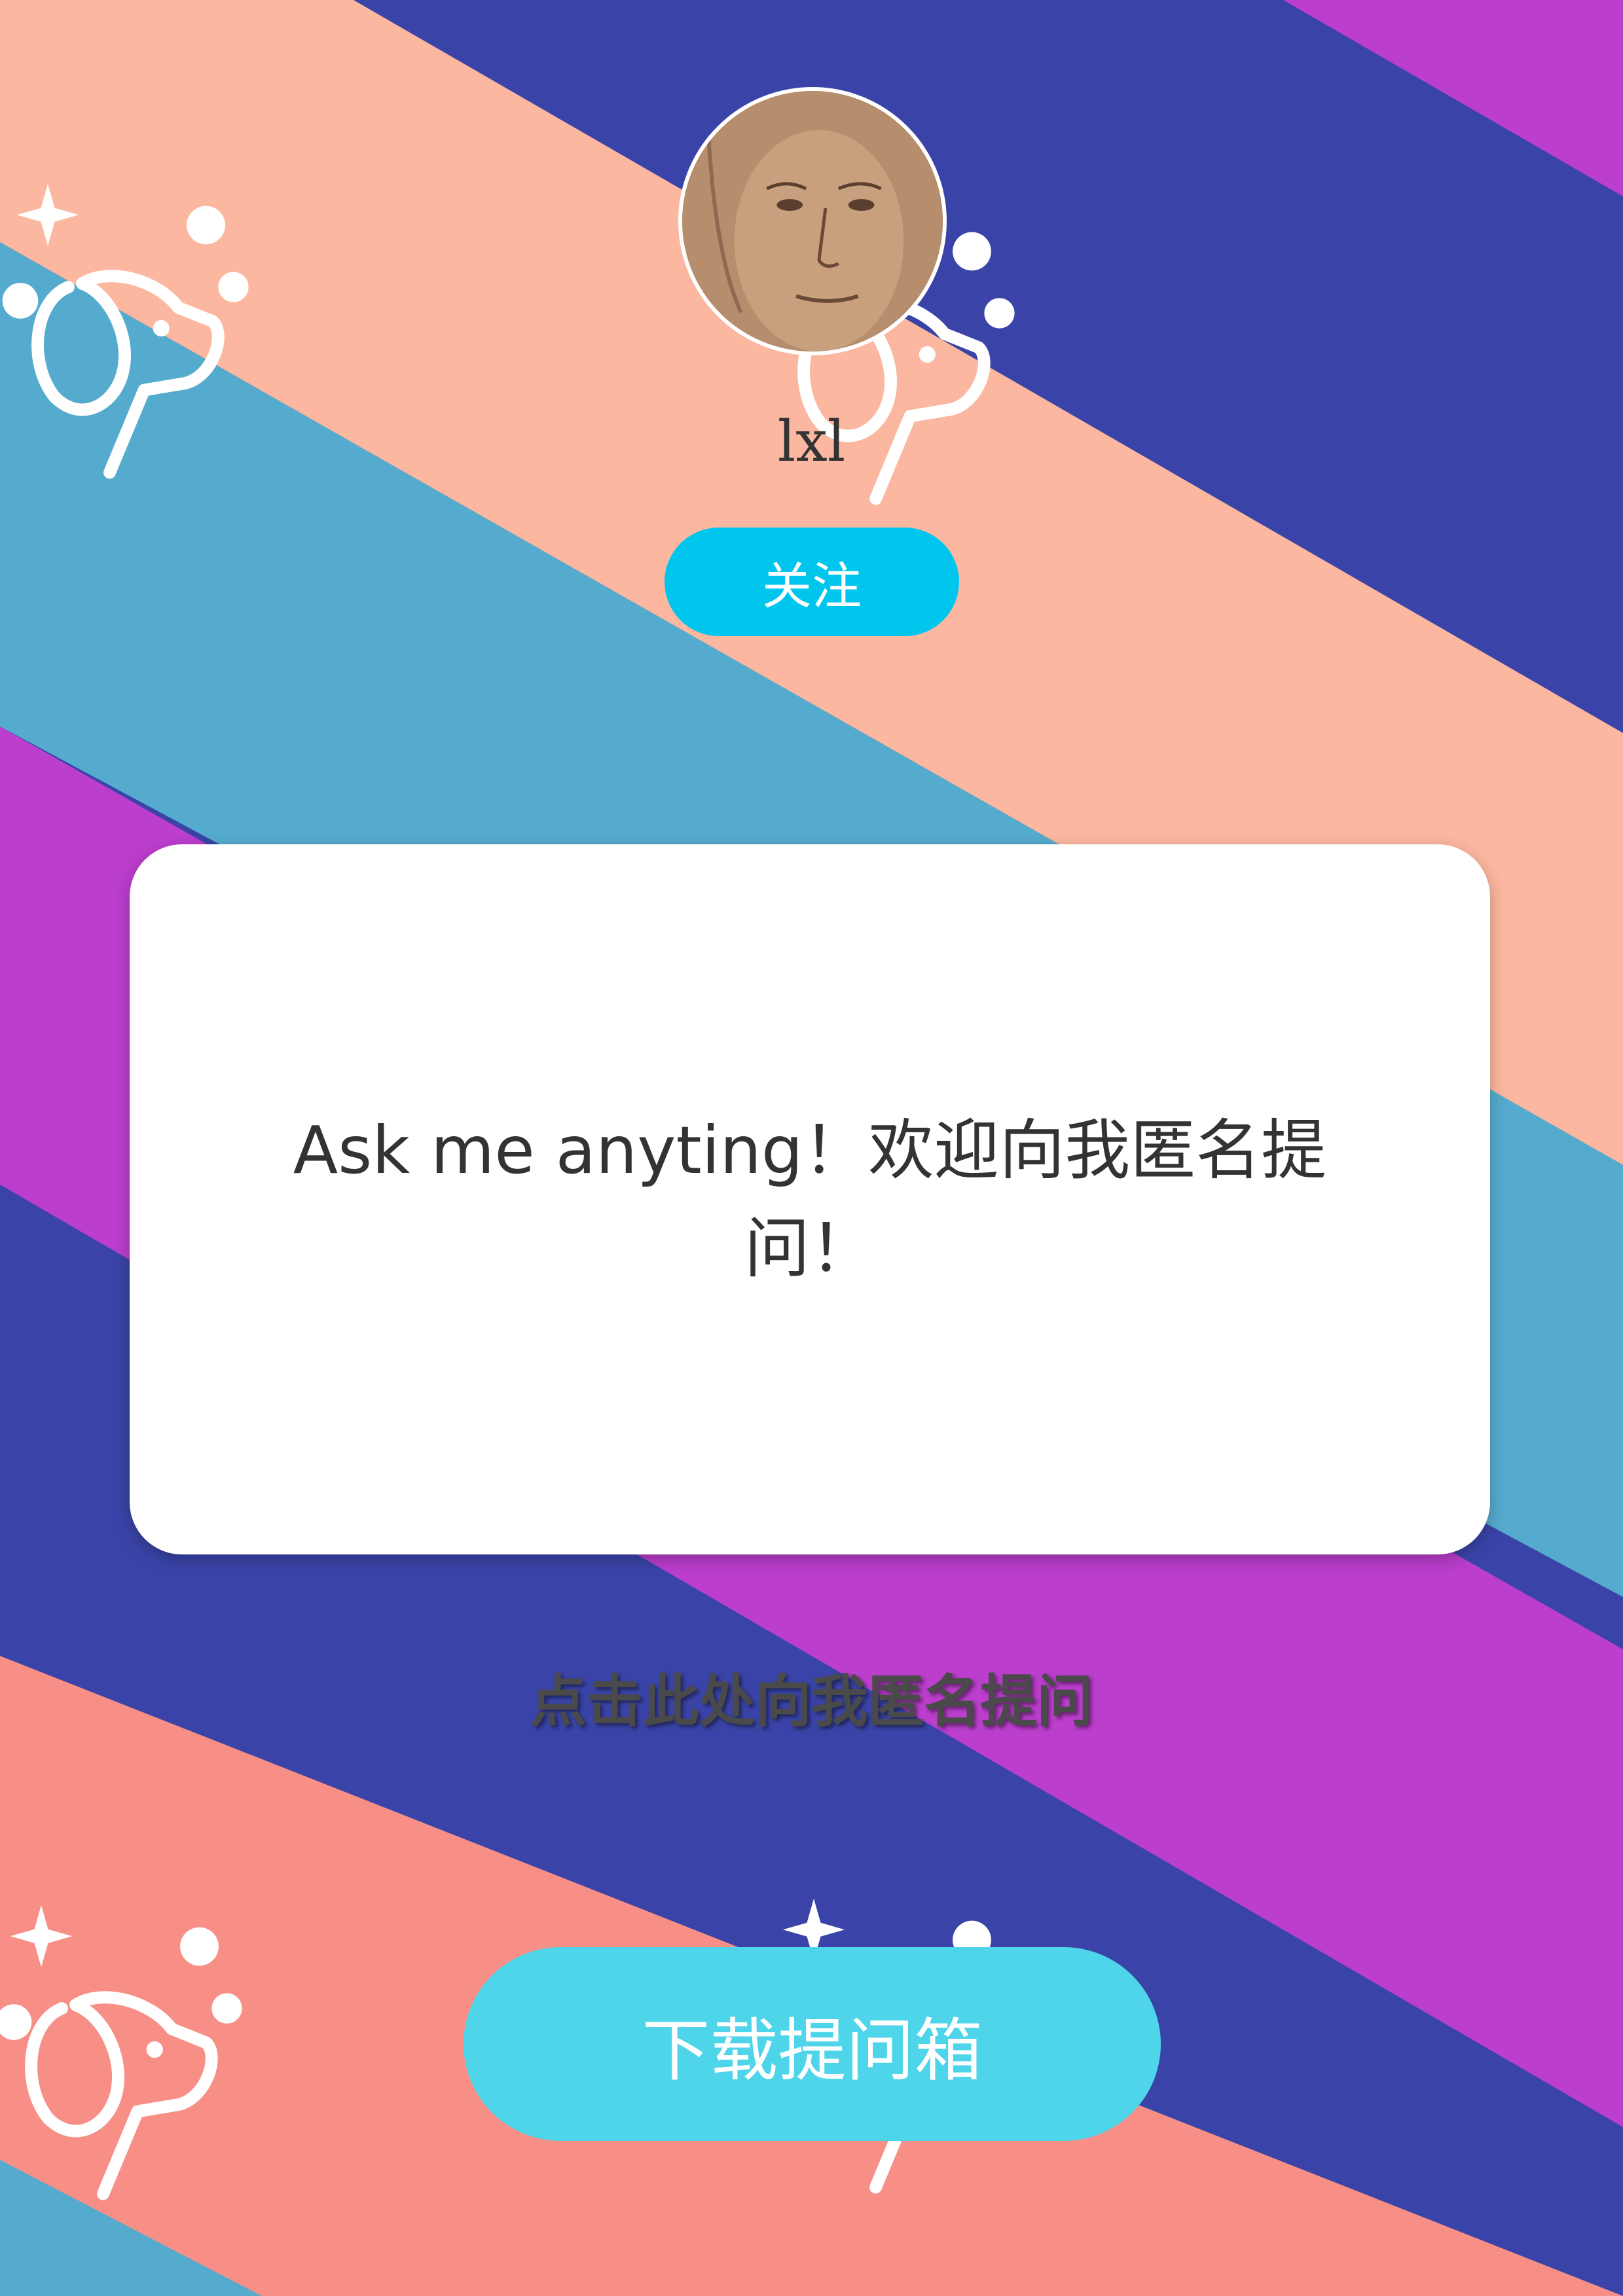 The image size is (1623, 2296). What do you see at coordinates (811, 442) in the screenshot?
I see `username: lxl` at bounding box center [811, 442].